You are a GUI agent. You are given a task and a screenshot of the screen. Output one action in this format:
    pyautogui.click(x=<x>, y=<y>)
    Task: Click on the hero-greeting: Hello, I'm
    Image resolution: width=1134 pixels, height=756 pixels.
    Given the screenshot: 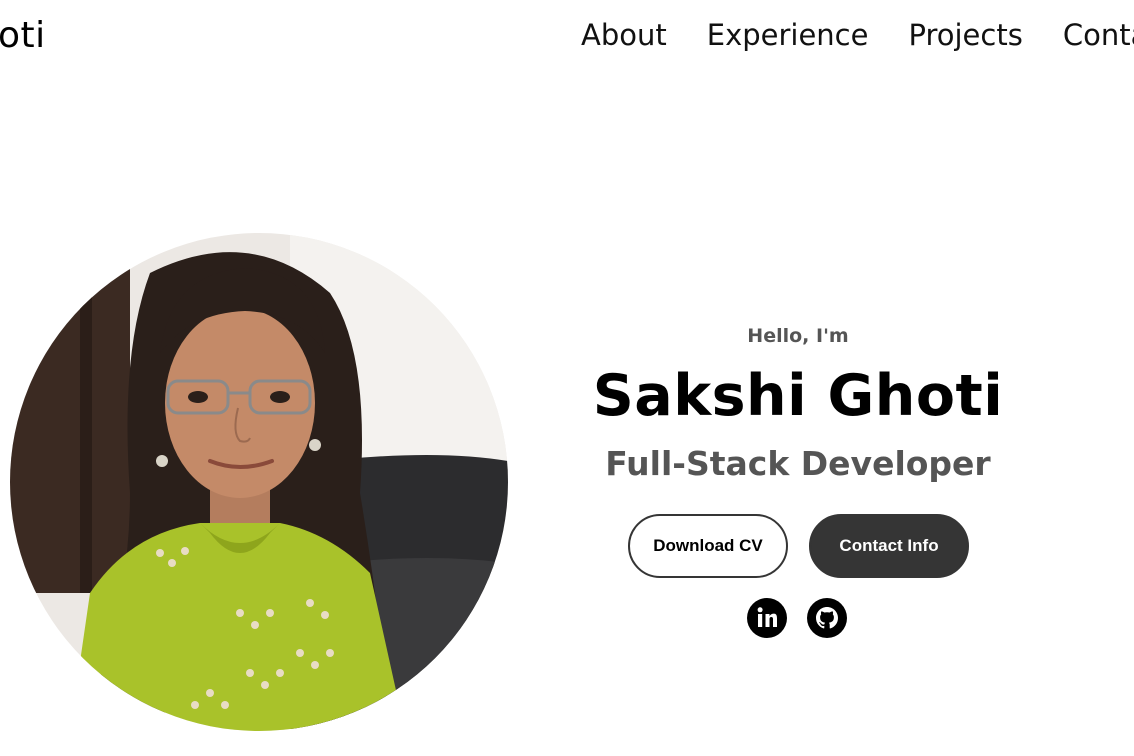 What is the action you would take?
    pyautogui.click(x=798, y=336)
    